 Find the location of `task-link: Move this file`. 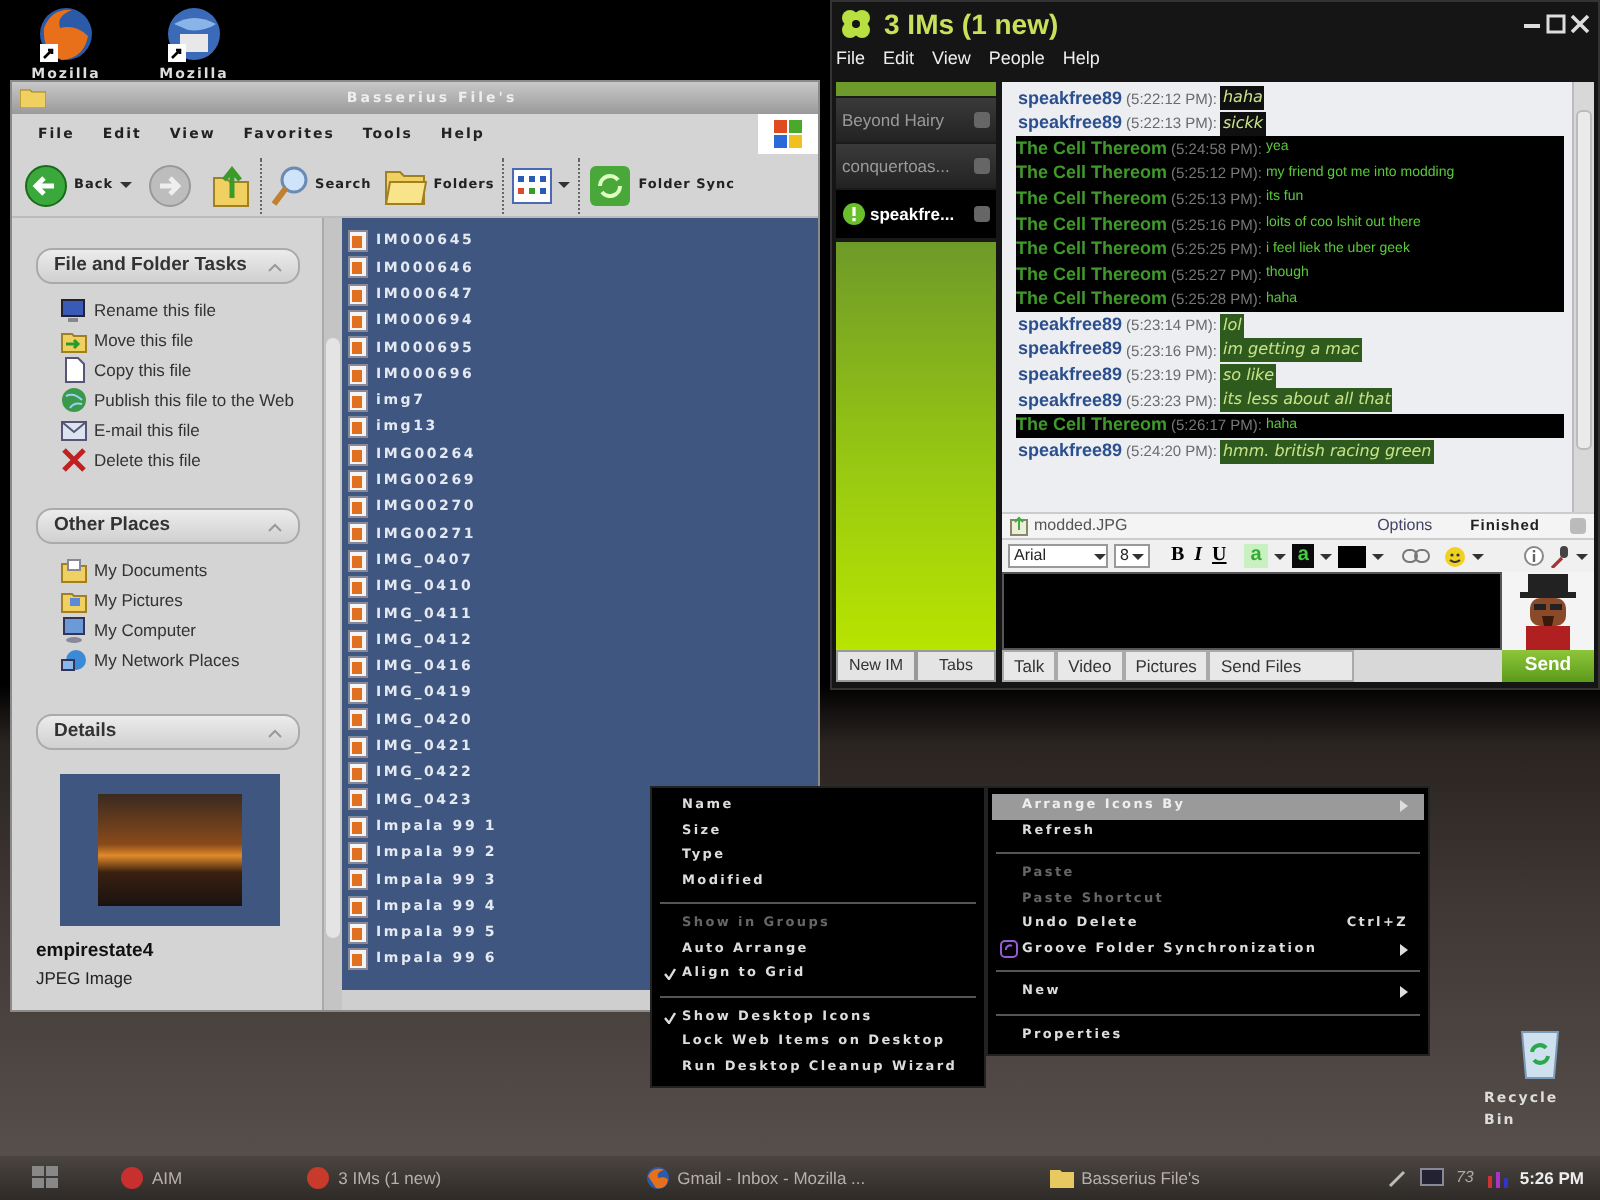

task-link: Move this file is located at coordinates (144, 339).